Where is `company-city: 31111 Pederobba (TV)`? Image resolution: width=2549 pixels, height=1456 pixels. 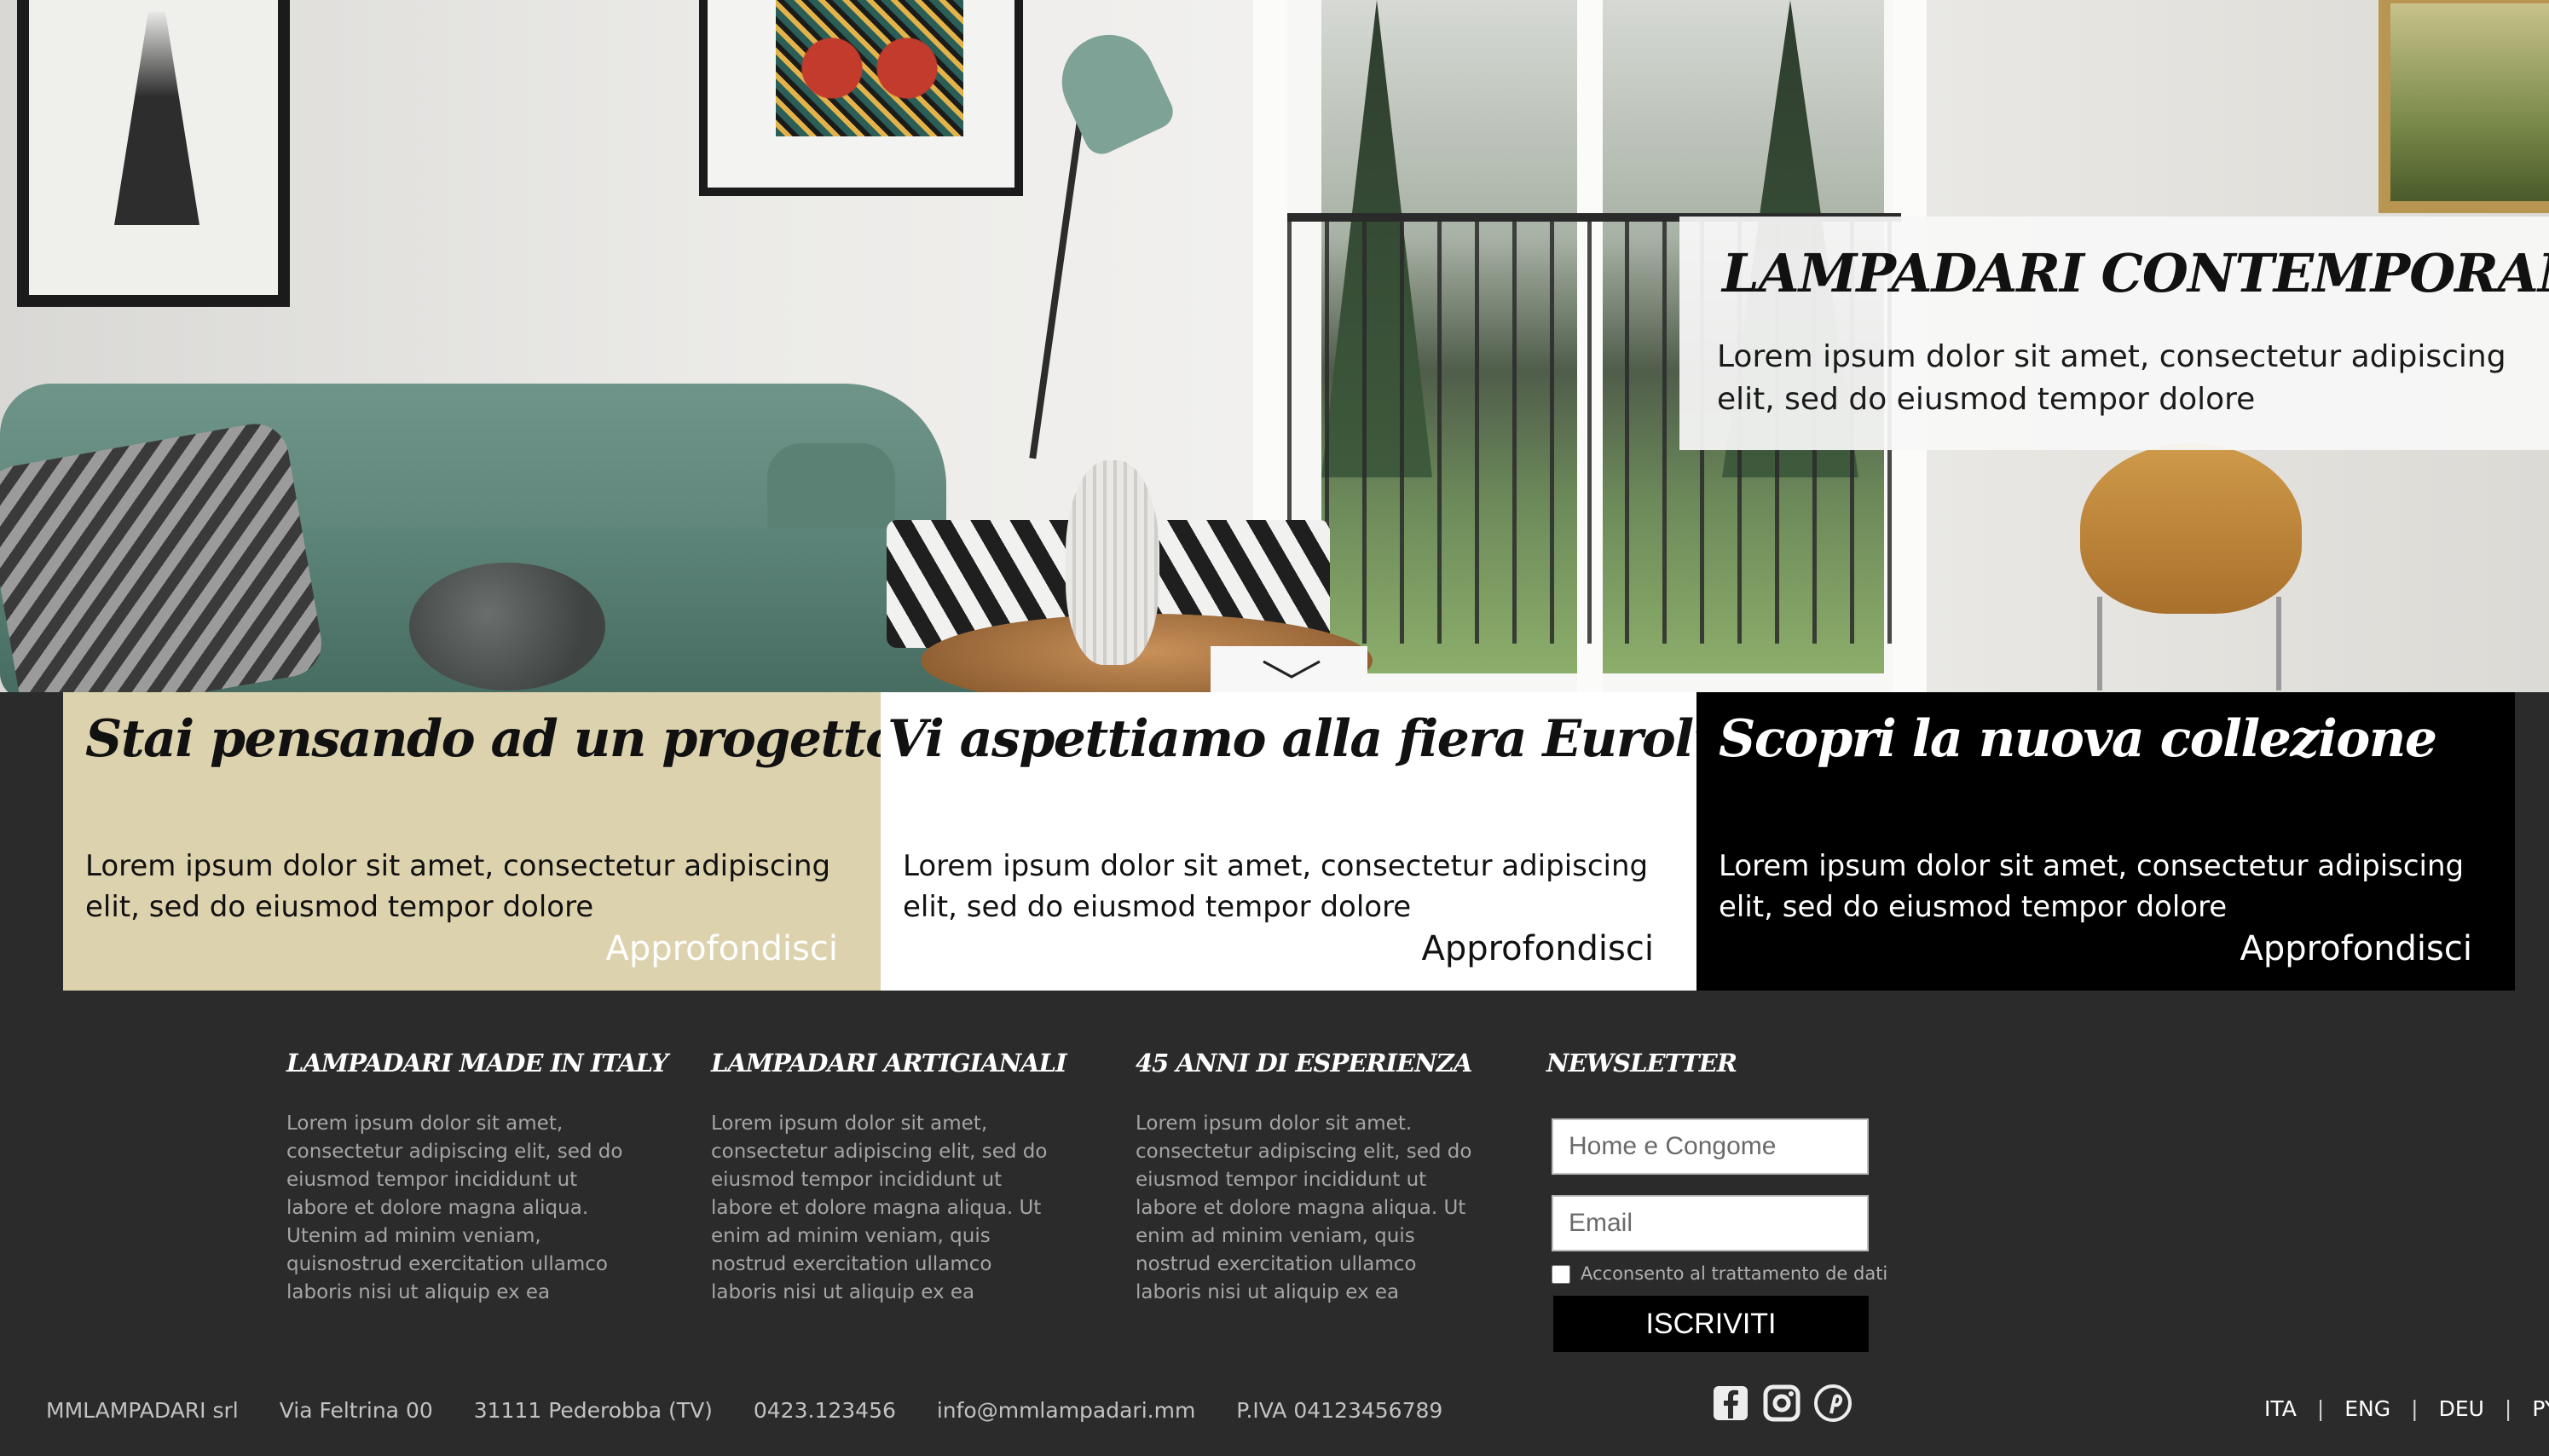
company-city: 31111 Pederobba (TV) is located at coordinates (593, 1410).